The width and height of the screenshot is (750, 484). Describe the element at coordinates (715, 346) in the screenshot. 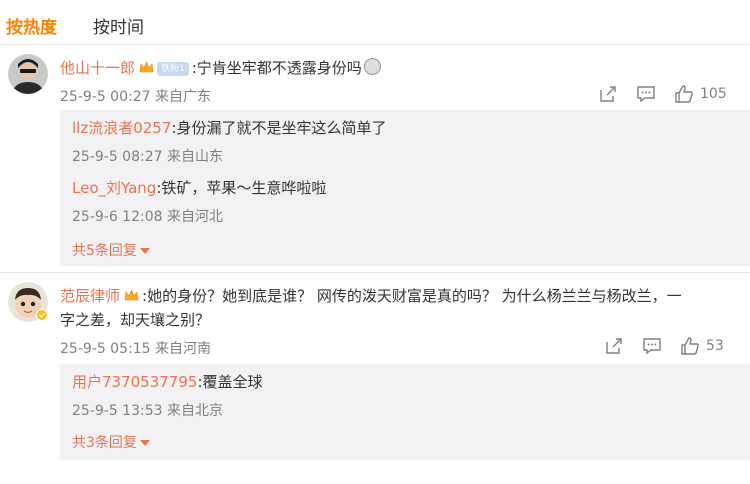

I see `like-count: 53` at that location.